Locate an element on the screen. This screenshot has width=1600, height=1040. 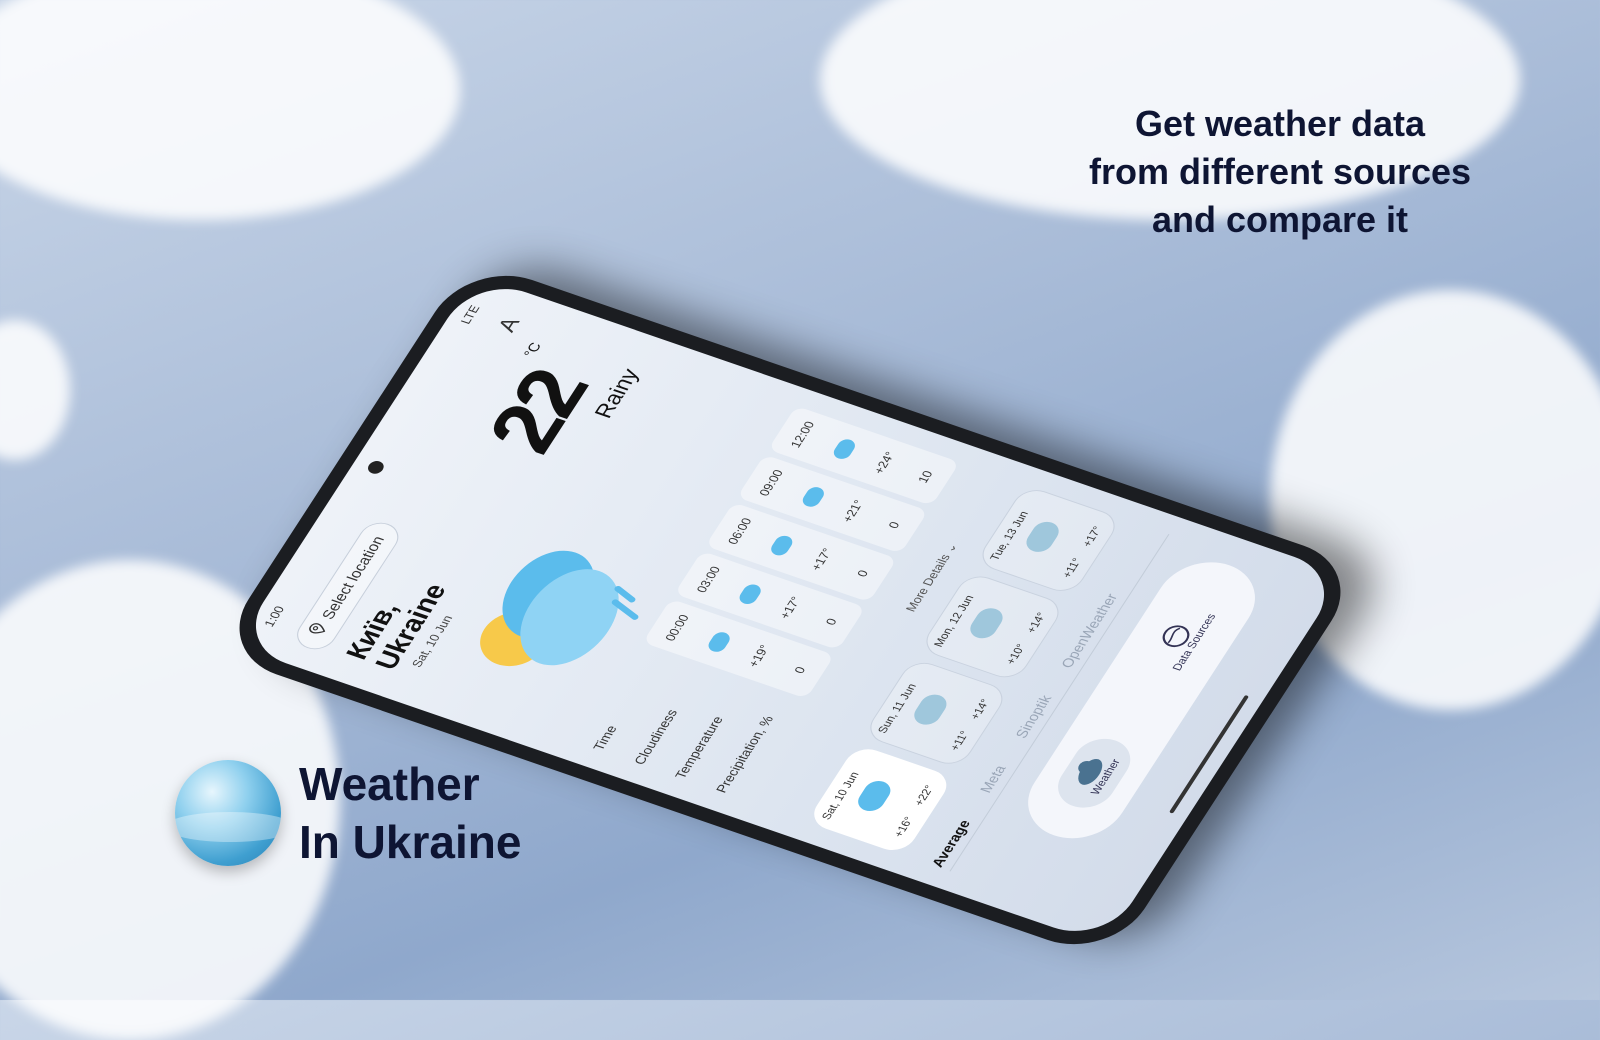
brand-name: Weather In Ukraine is located at coordinates (410, 813).